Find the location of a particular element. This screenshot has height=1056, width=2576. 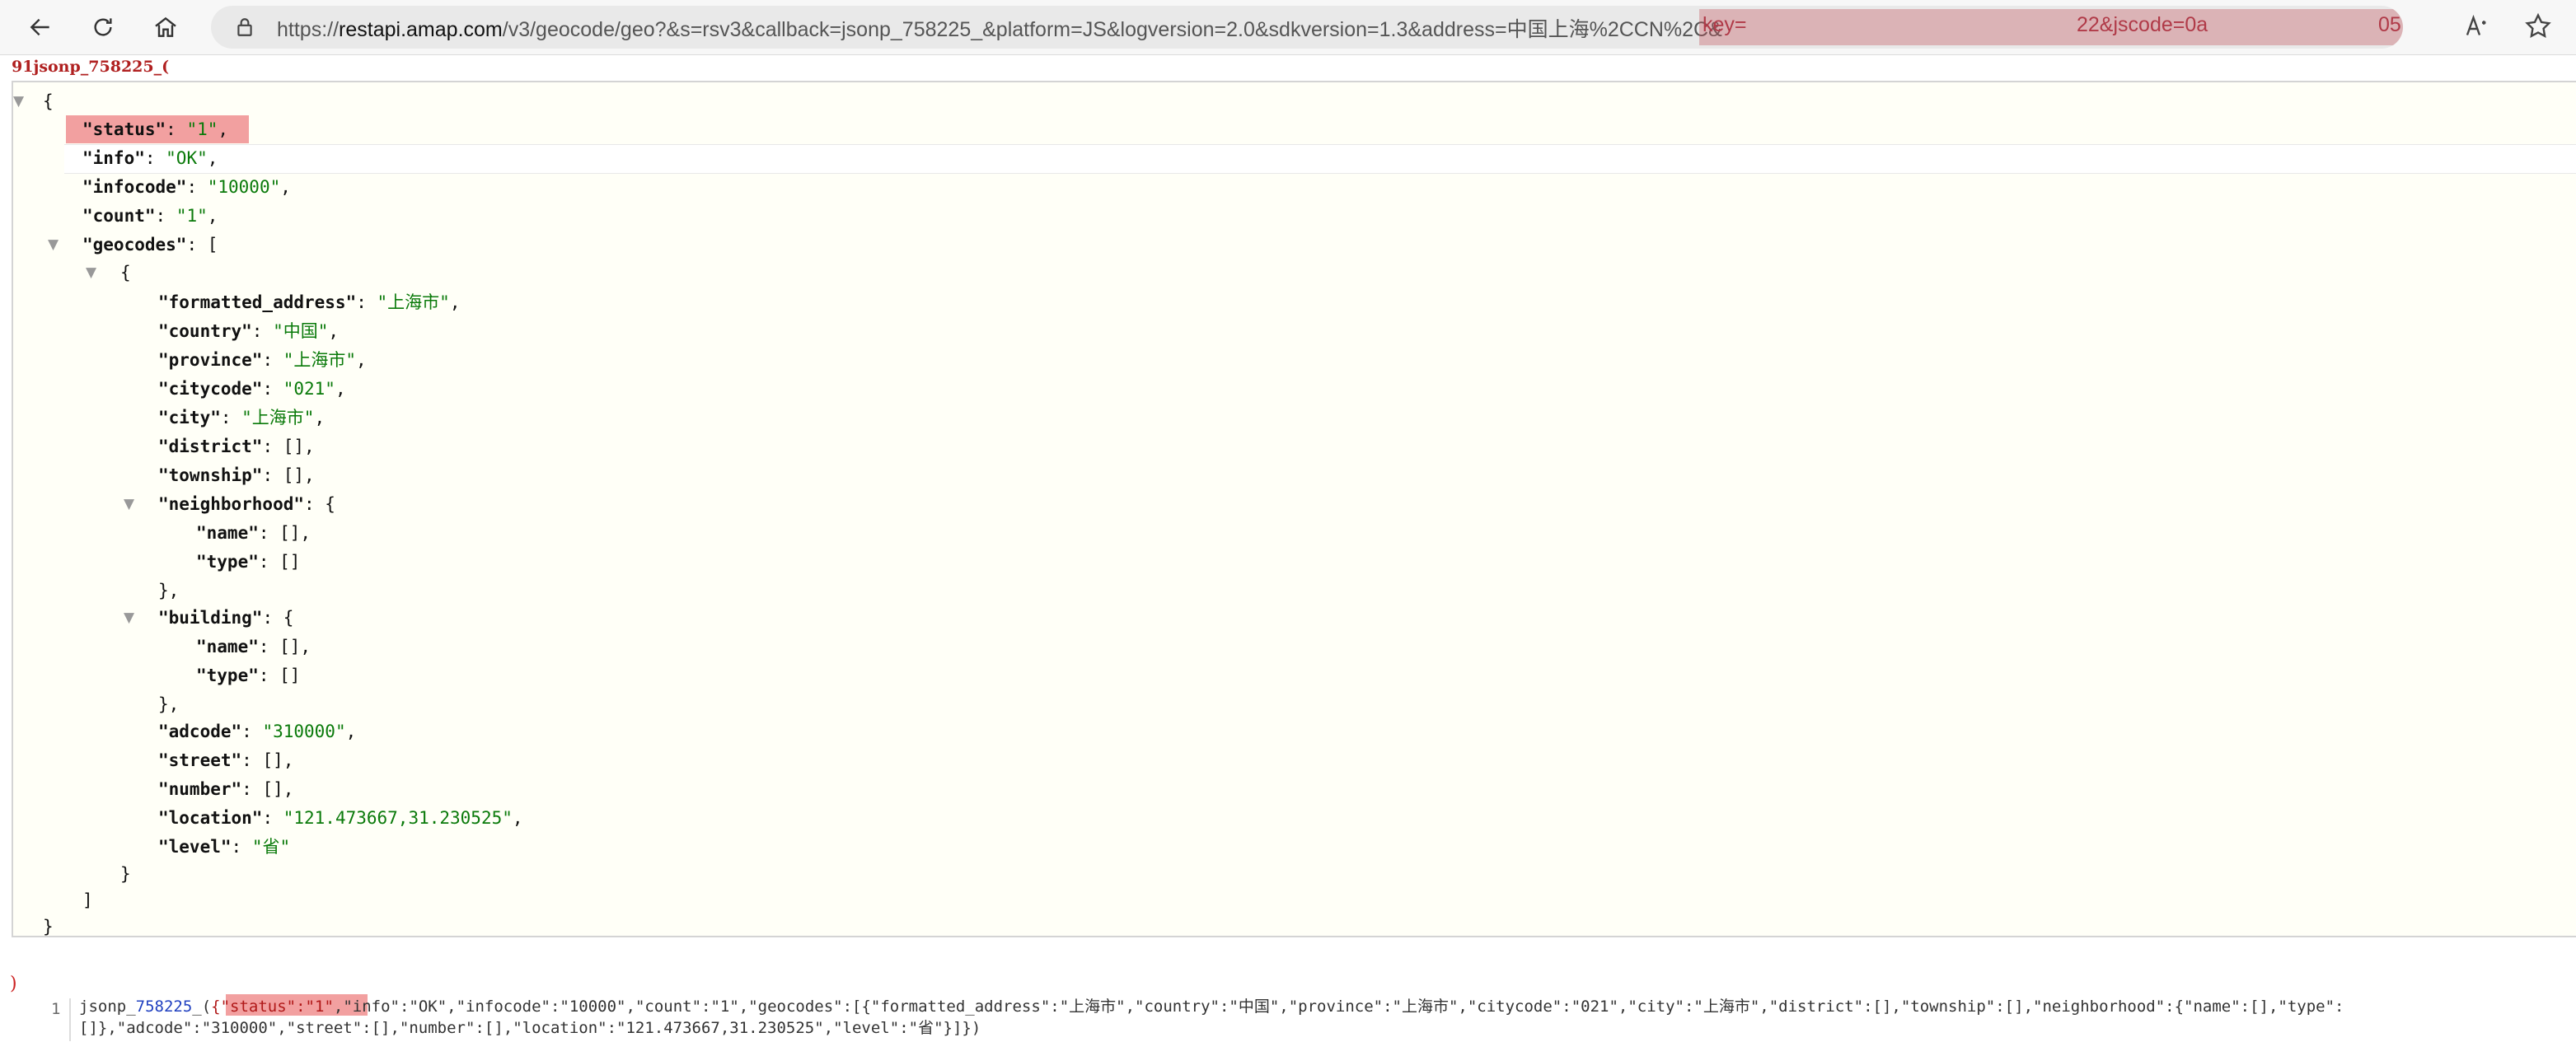

jsonp-prefix: 91jsonp_758225_( is located at coordinates (91, 67).